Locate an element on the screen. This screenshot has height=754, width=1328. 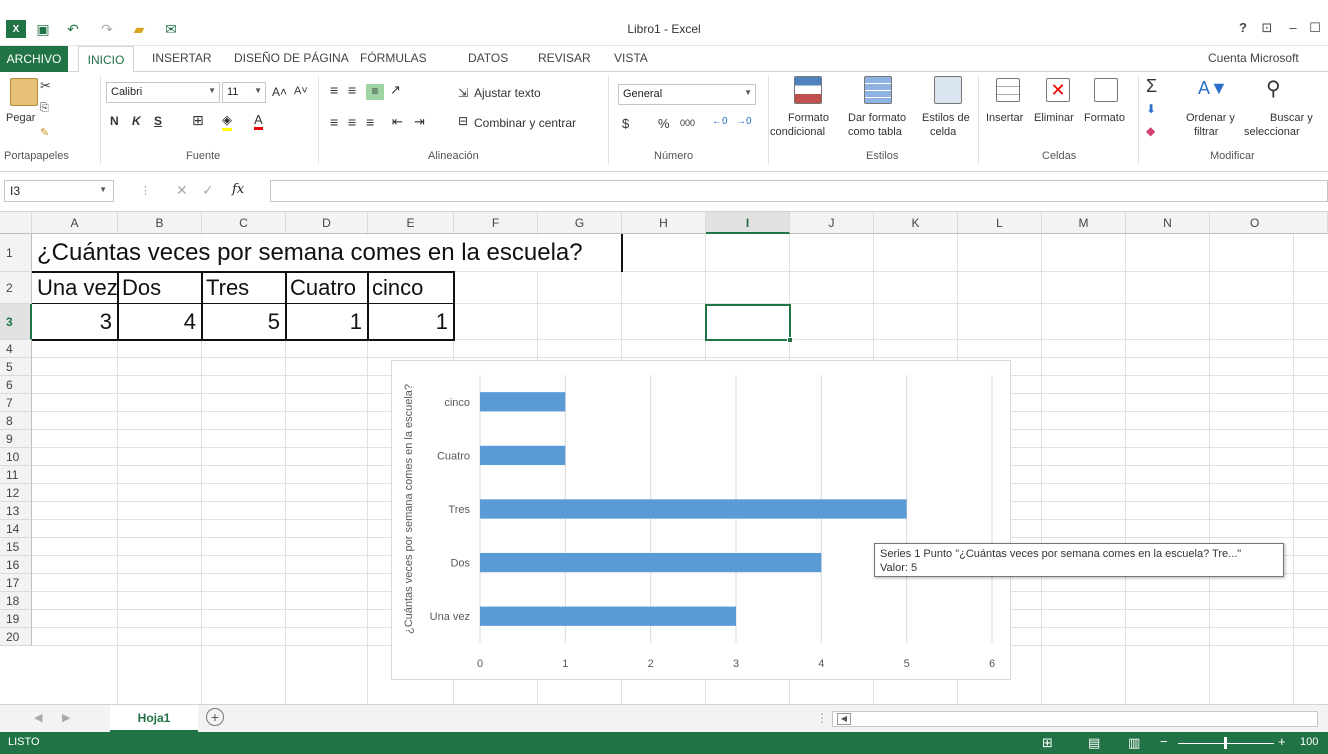
horizontal-scrollbar: ◀ is located at coordinates (1075, 719).